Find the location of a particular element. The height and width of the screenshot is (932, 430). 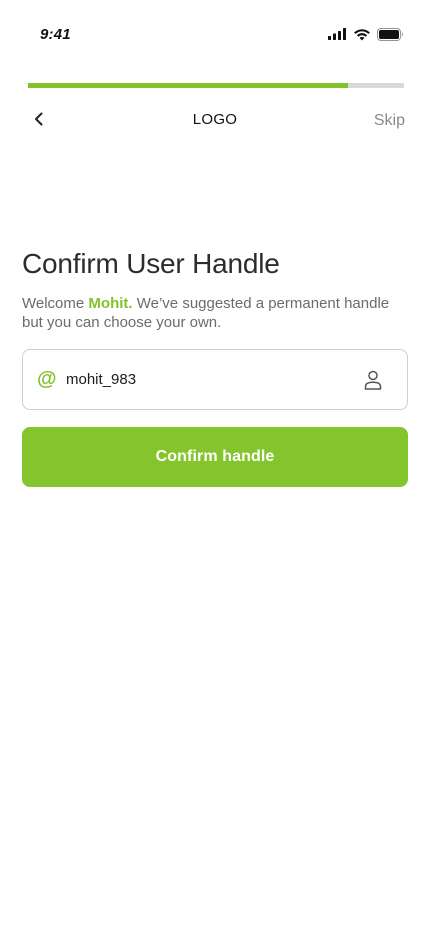

confirm-handle-button: Confirm handle is located at coordinates (215, 457).